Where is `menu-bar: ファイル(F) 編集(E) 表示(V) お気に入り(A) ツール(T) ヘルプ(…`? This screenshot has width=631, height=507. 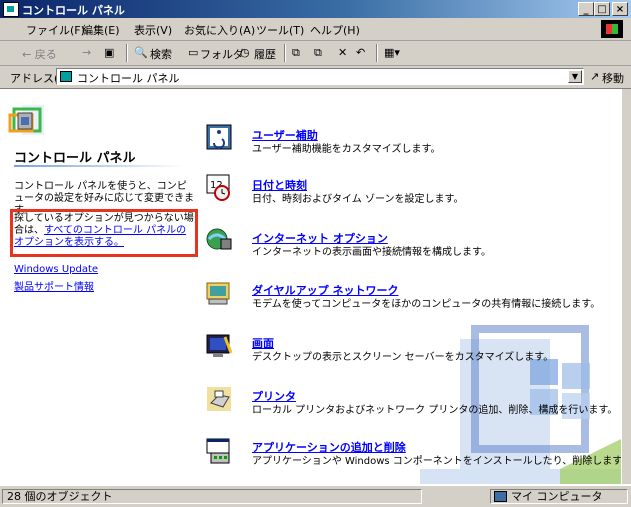 menu-bar: ファイル(F) 編集(E) 表示(V) お気に入り(A) ツール(T) ヘルプ(… is located at coordinates (315, 29).